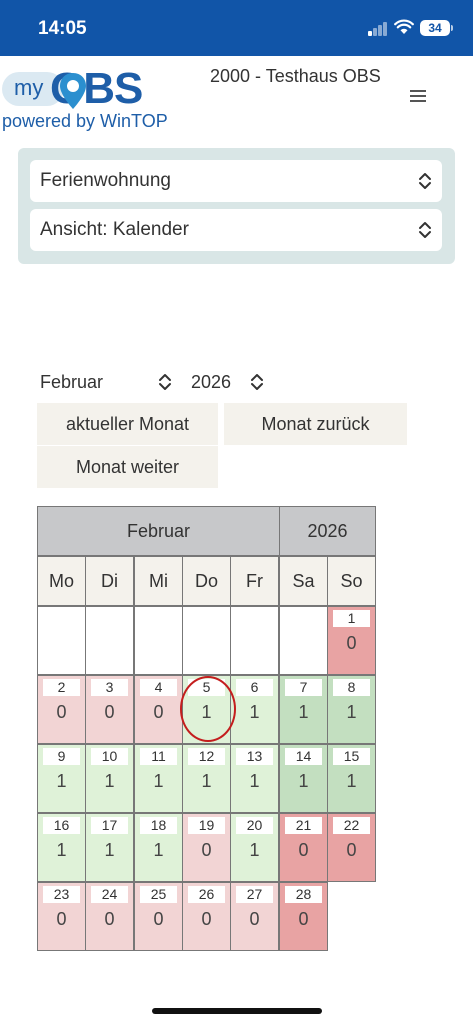  Describe the element at coordinates (351, 618) in the screenshot. I see `day-number: 1` at that location.